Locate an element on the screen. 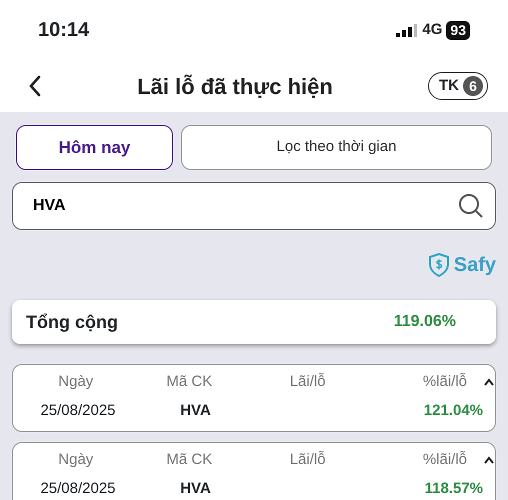  brand-name: Safy is located at coordinates (475, 265).